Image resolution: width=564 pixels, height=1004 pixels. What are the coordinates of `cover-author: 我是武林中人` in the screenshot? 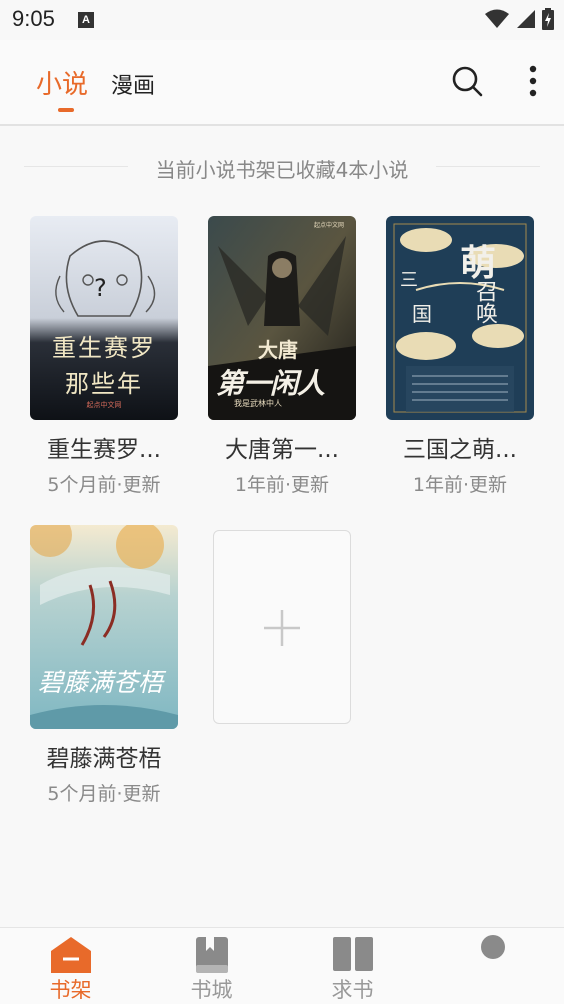 It's located at (258, 403).